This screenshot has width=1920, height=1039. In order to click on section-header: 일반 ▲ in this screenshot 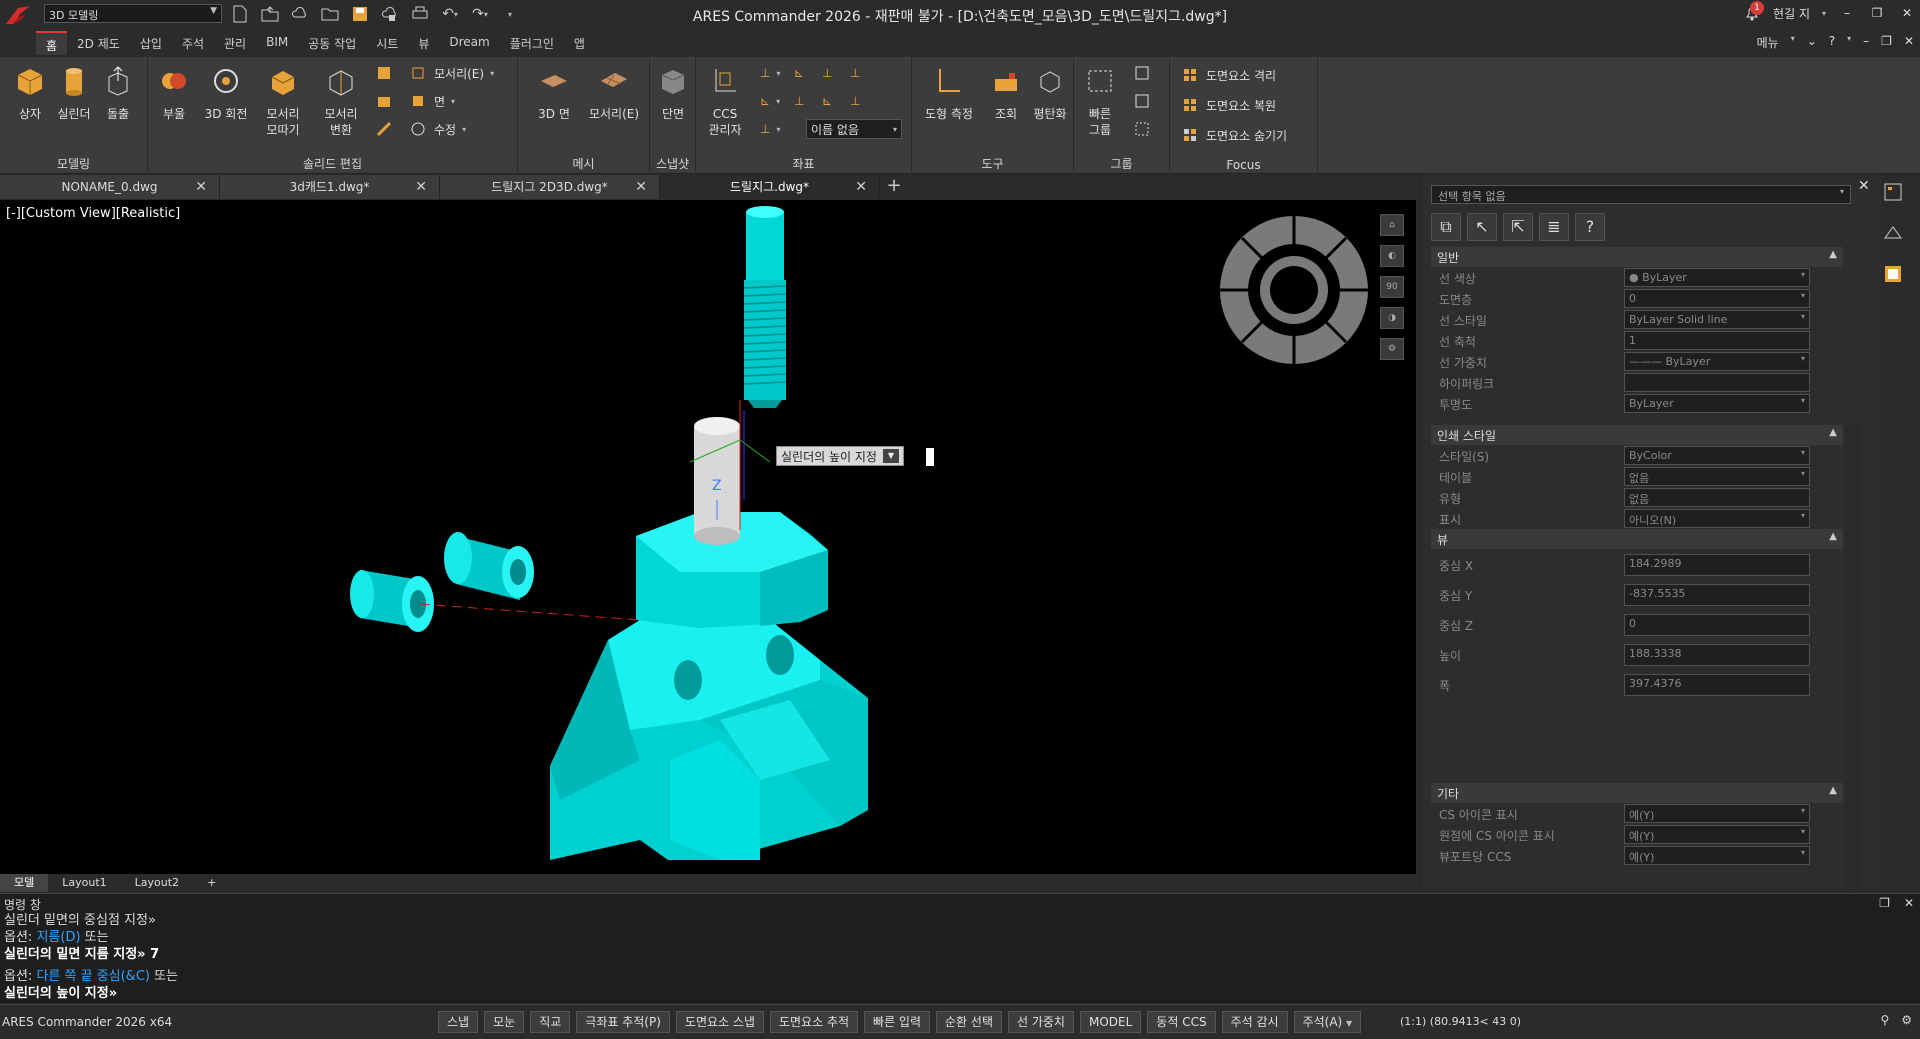, I will do `click(1637, 257)`.